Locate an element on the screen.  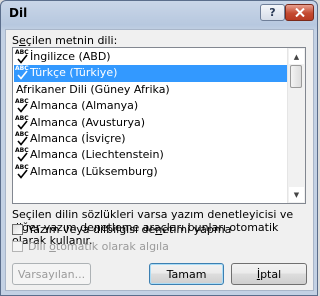
no-proofing-option: Yazım veya dilbilgisi denetimi yapma is located at coordinates (121, 229).